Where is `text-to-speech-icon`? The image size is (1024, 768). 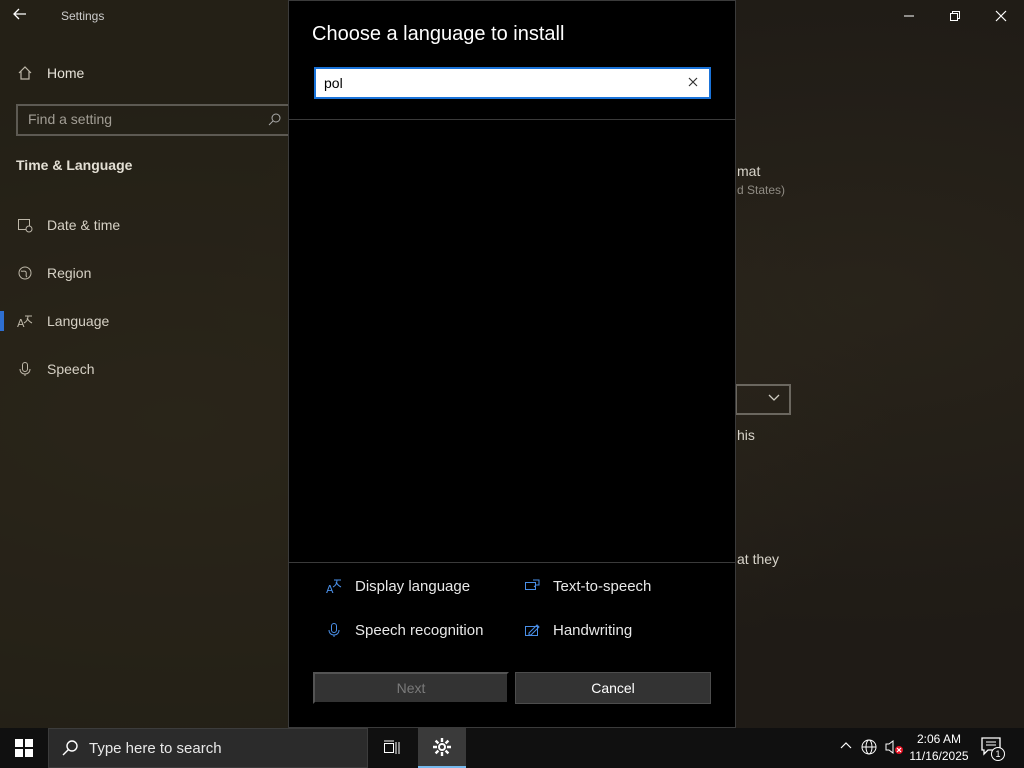
text-to-speech-icon is located at coordinates (532, 586).